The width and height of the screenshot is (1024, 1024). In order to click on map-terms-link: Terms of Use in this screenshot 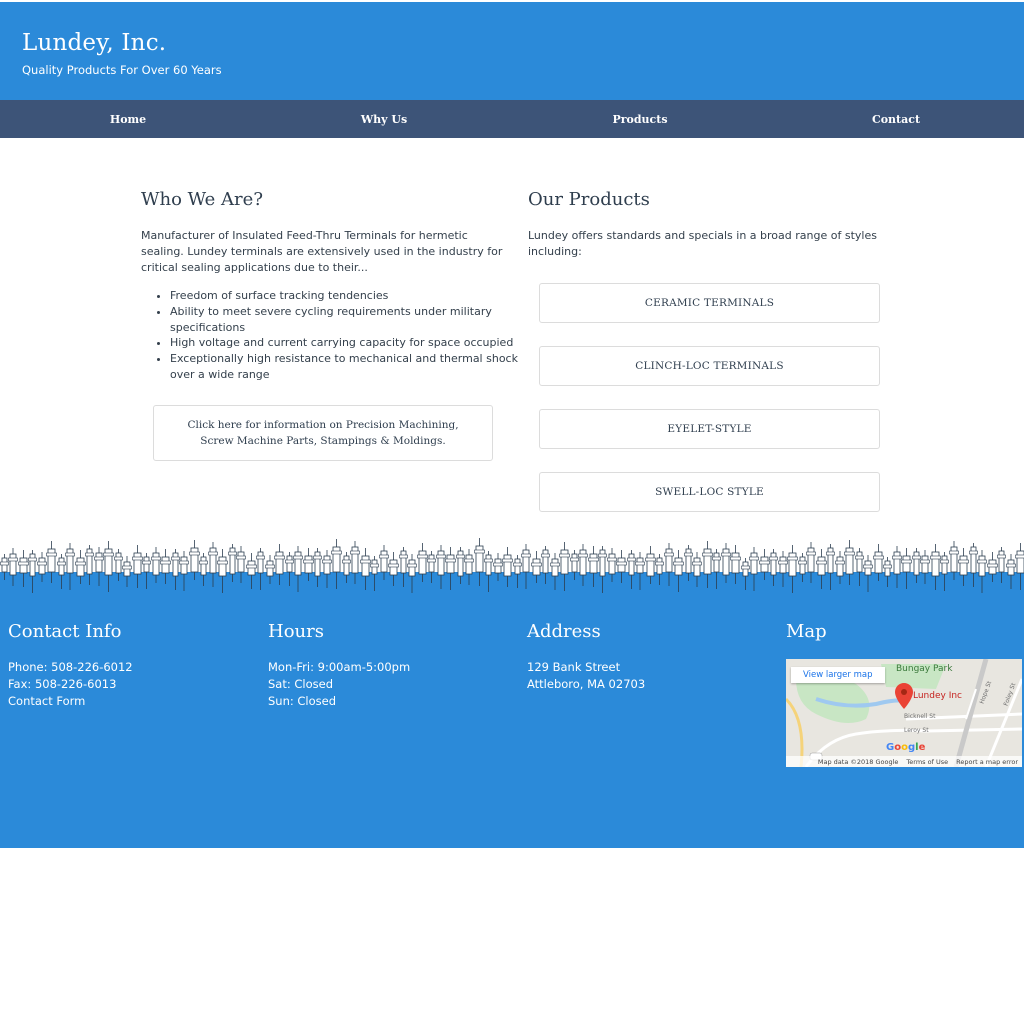, I will do `click(927, 762)`.